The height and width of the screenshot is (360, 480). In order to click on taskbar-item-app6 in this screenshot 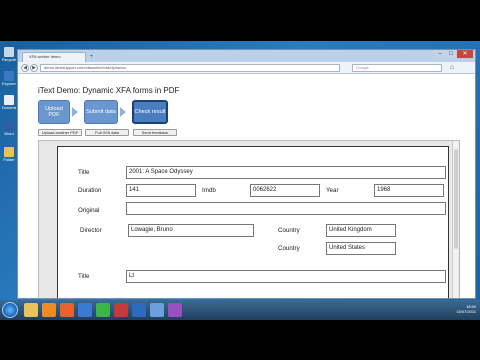, I will do `click(121, 310)`.